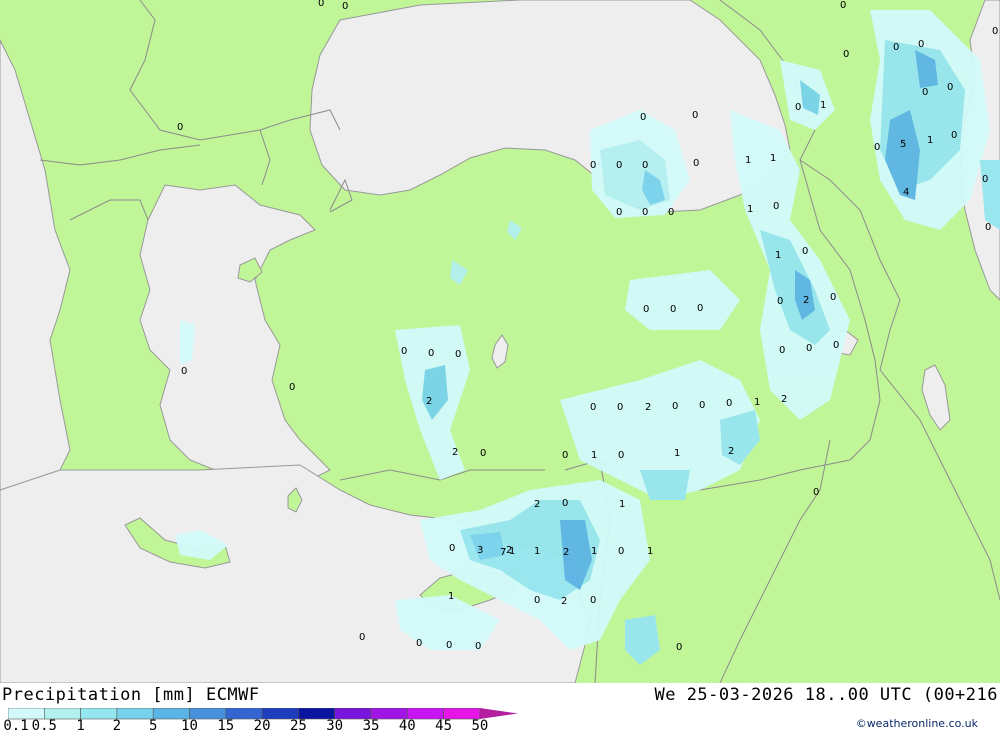 Image resolution: width=1000 pixels, height=734 pixels. What do you see at coordinates (903, 144) in the screenshot?
I see `map-label: 5` at bounding box center [903, 144].